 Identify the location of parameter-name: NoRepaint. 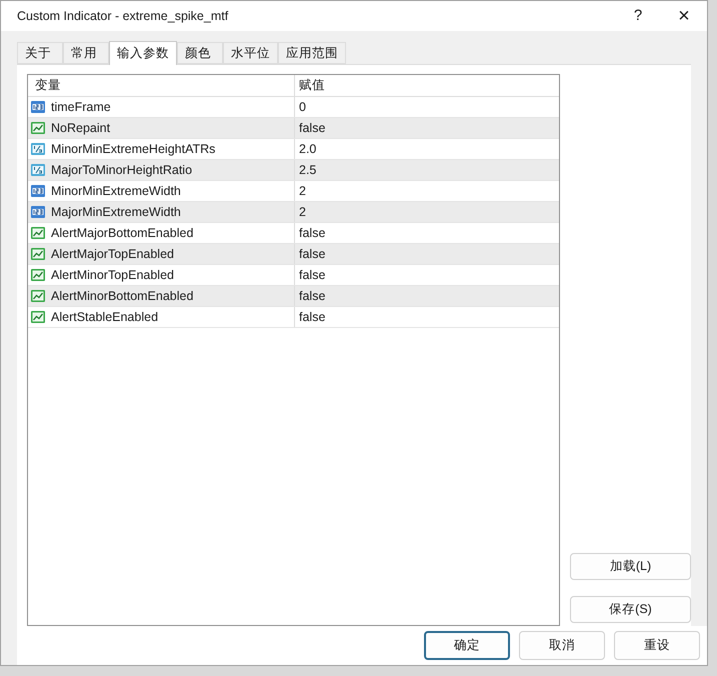
(80, 128).